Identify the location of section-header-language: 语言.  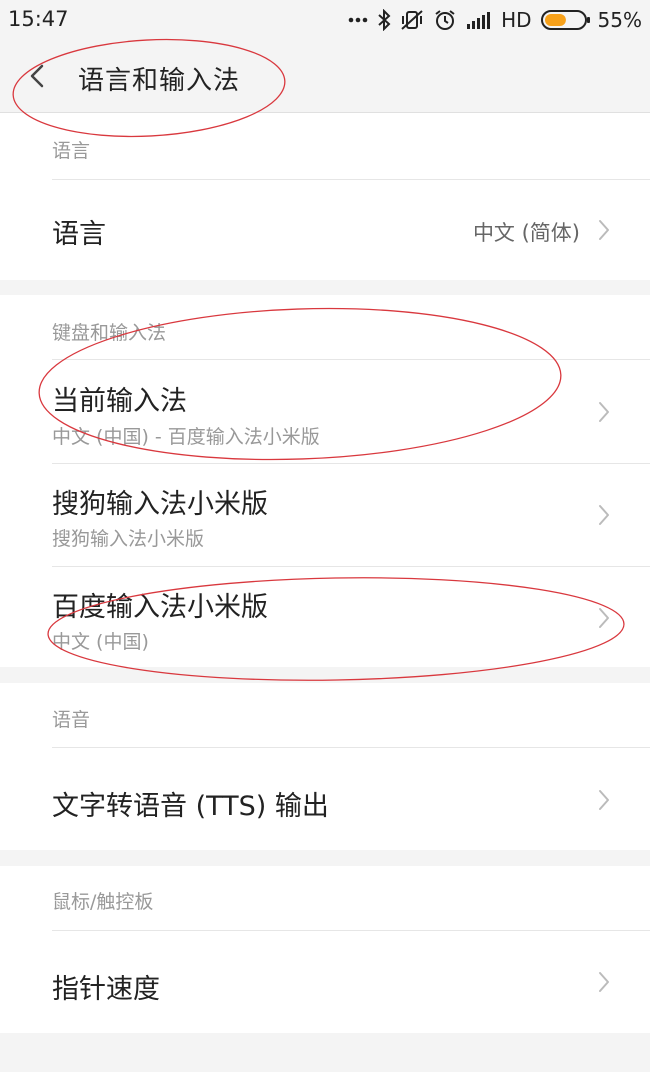
(71, 151).